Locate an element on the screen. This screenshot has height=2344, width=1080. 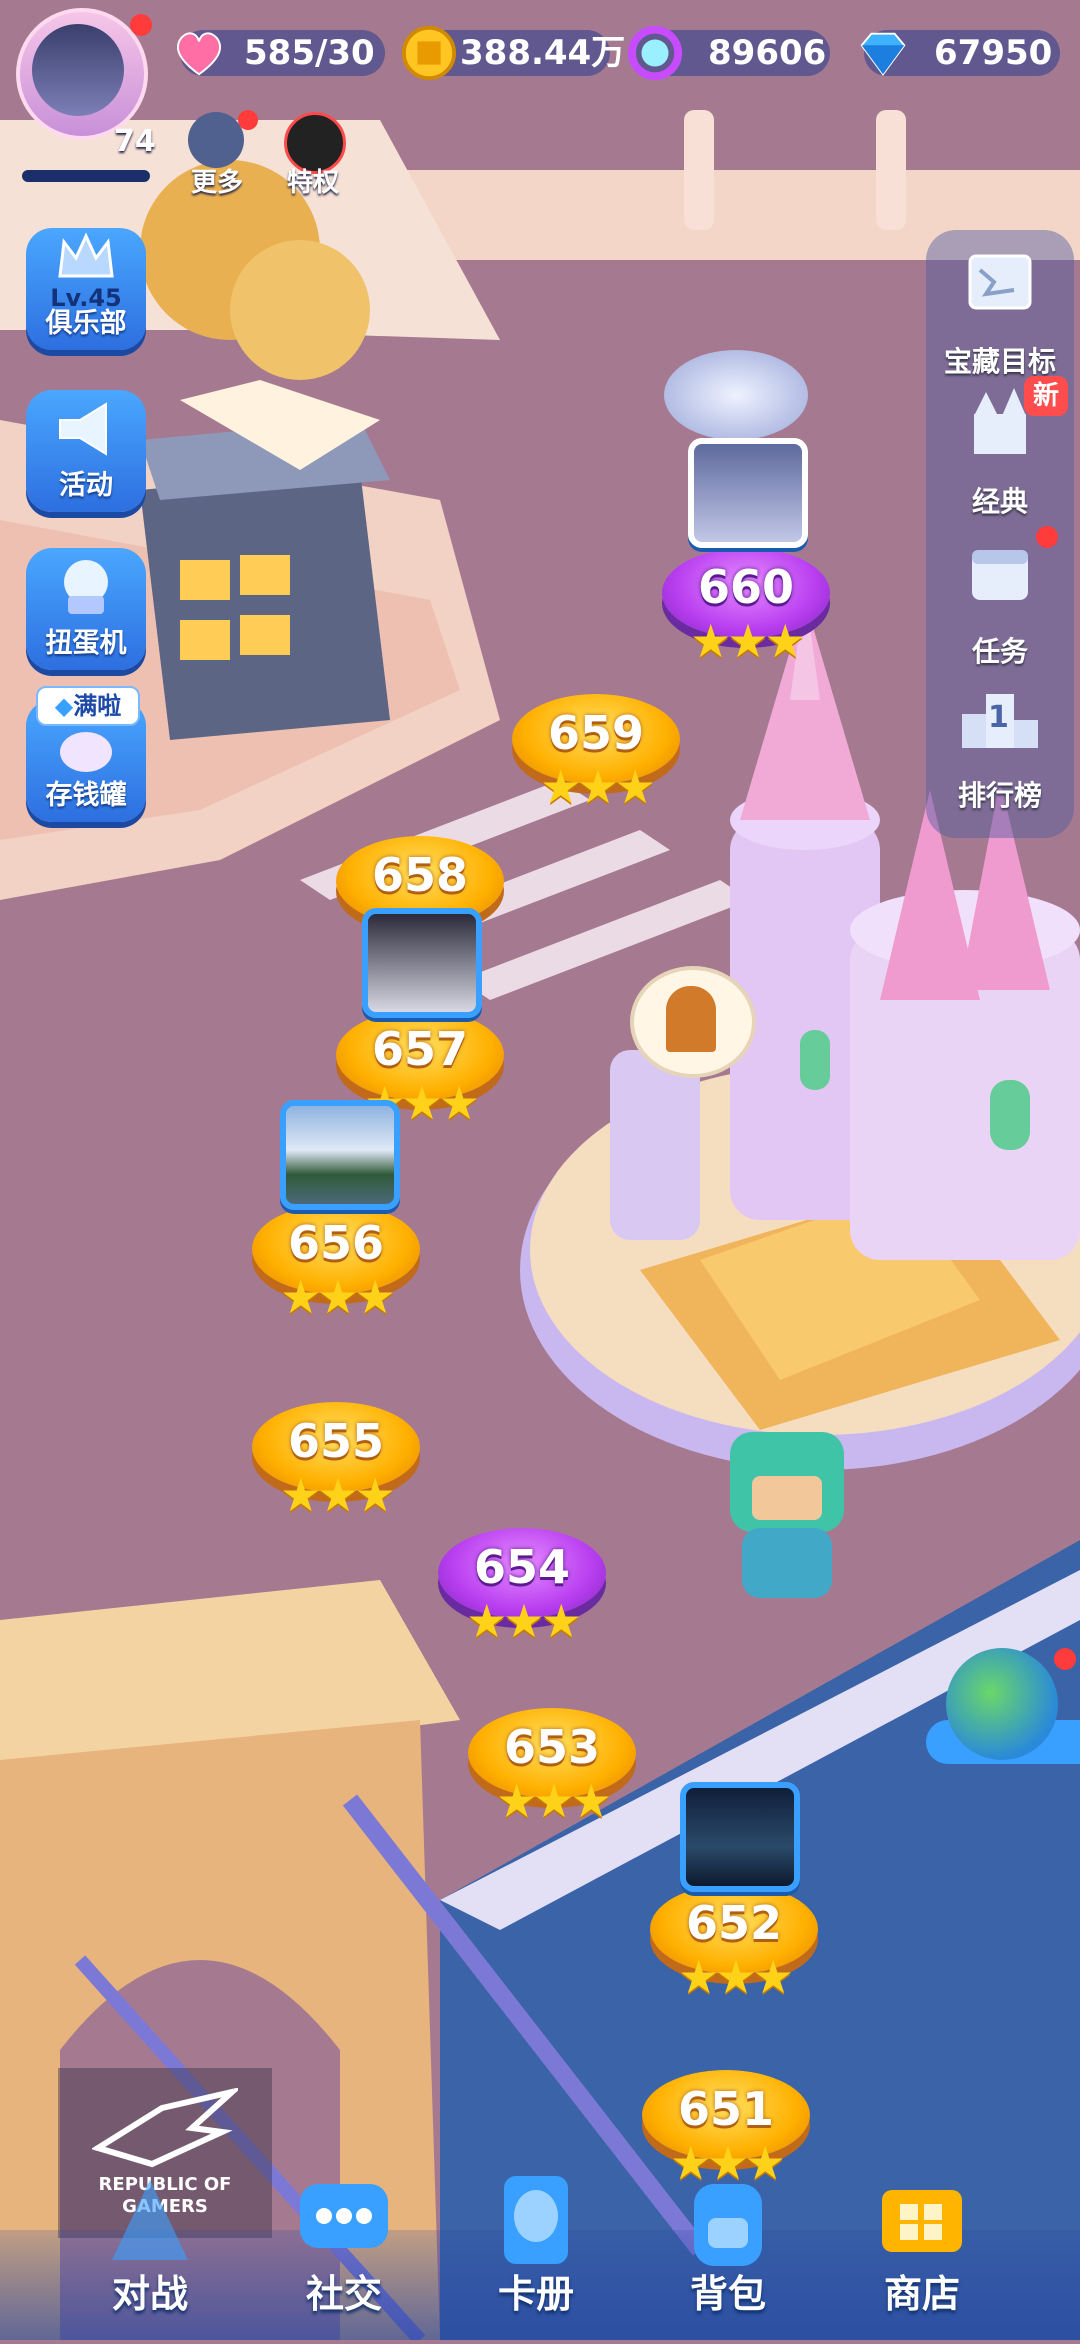
rainbow-gem-icon is located at coordinates (655, 53).